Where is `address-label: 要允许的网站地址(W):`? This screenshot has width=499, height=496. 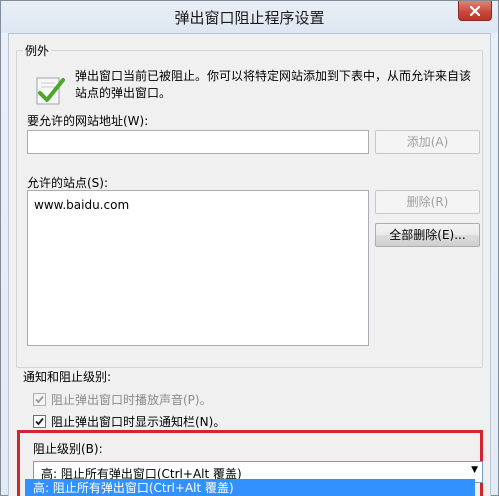 address-label: 要允许的网站地址(W): is located at coordinates (88, 121).